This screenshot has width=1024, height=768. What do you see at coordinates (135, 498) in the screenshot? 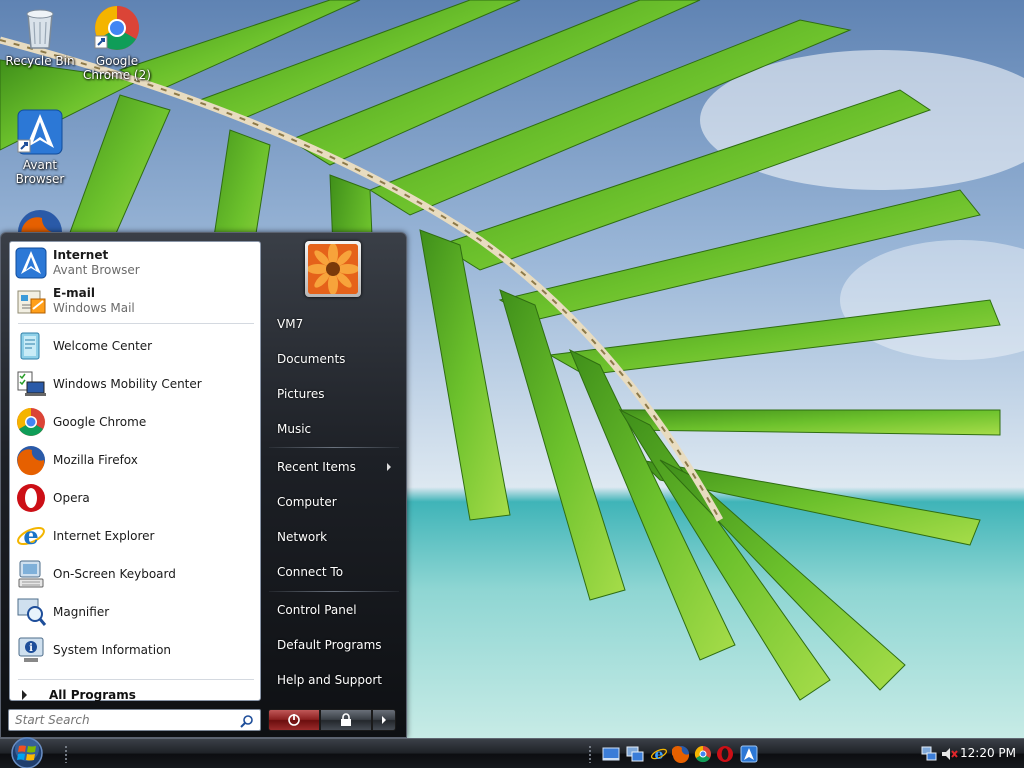
I see `program-opera: Opera` at bounding box center [135, 498].